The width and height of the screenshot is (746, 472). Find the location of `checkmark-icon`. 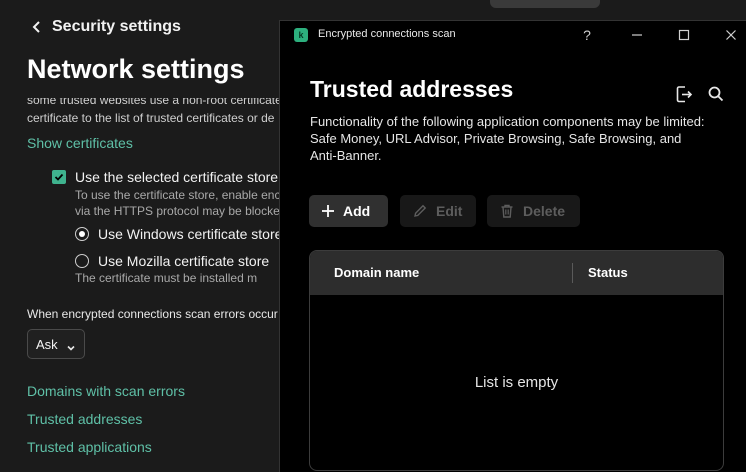

checkmark-icon is located at coordinates (59, 177).